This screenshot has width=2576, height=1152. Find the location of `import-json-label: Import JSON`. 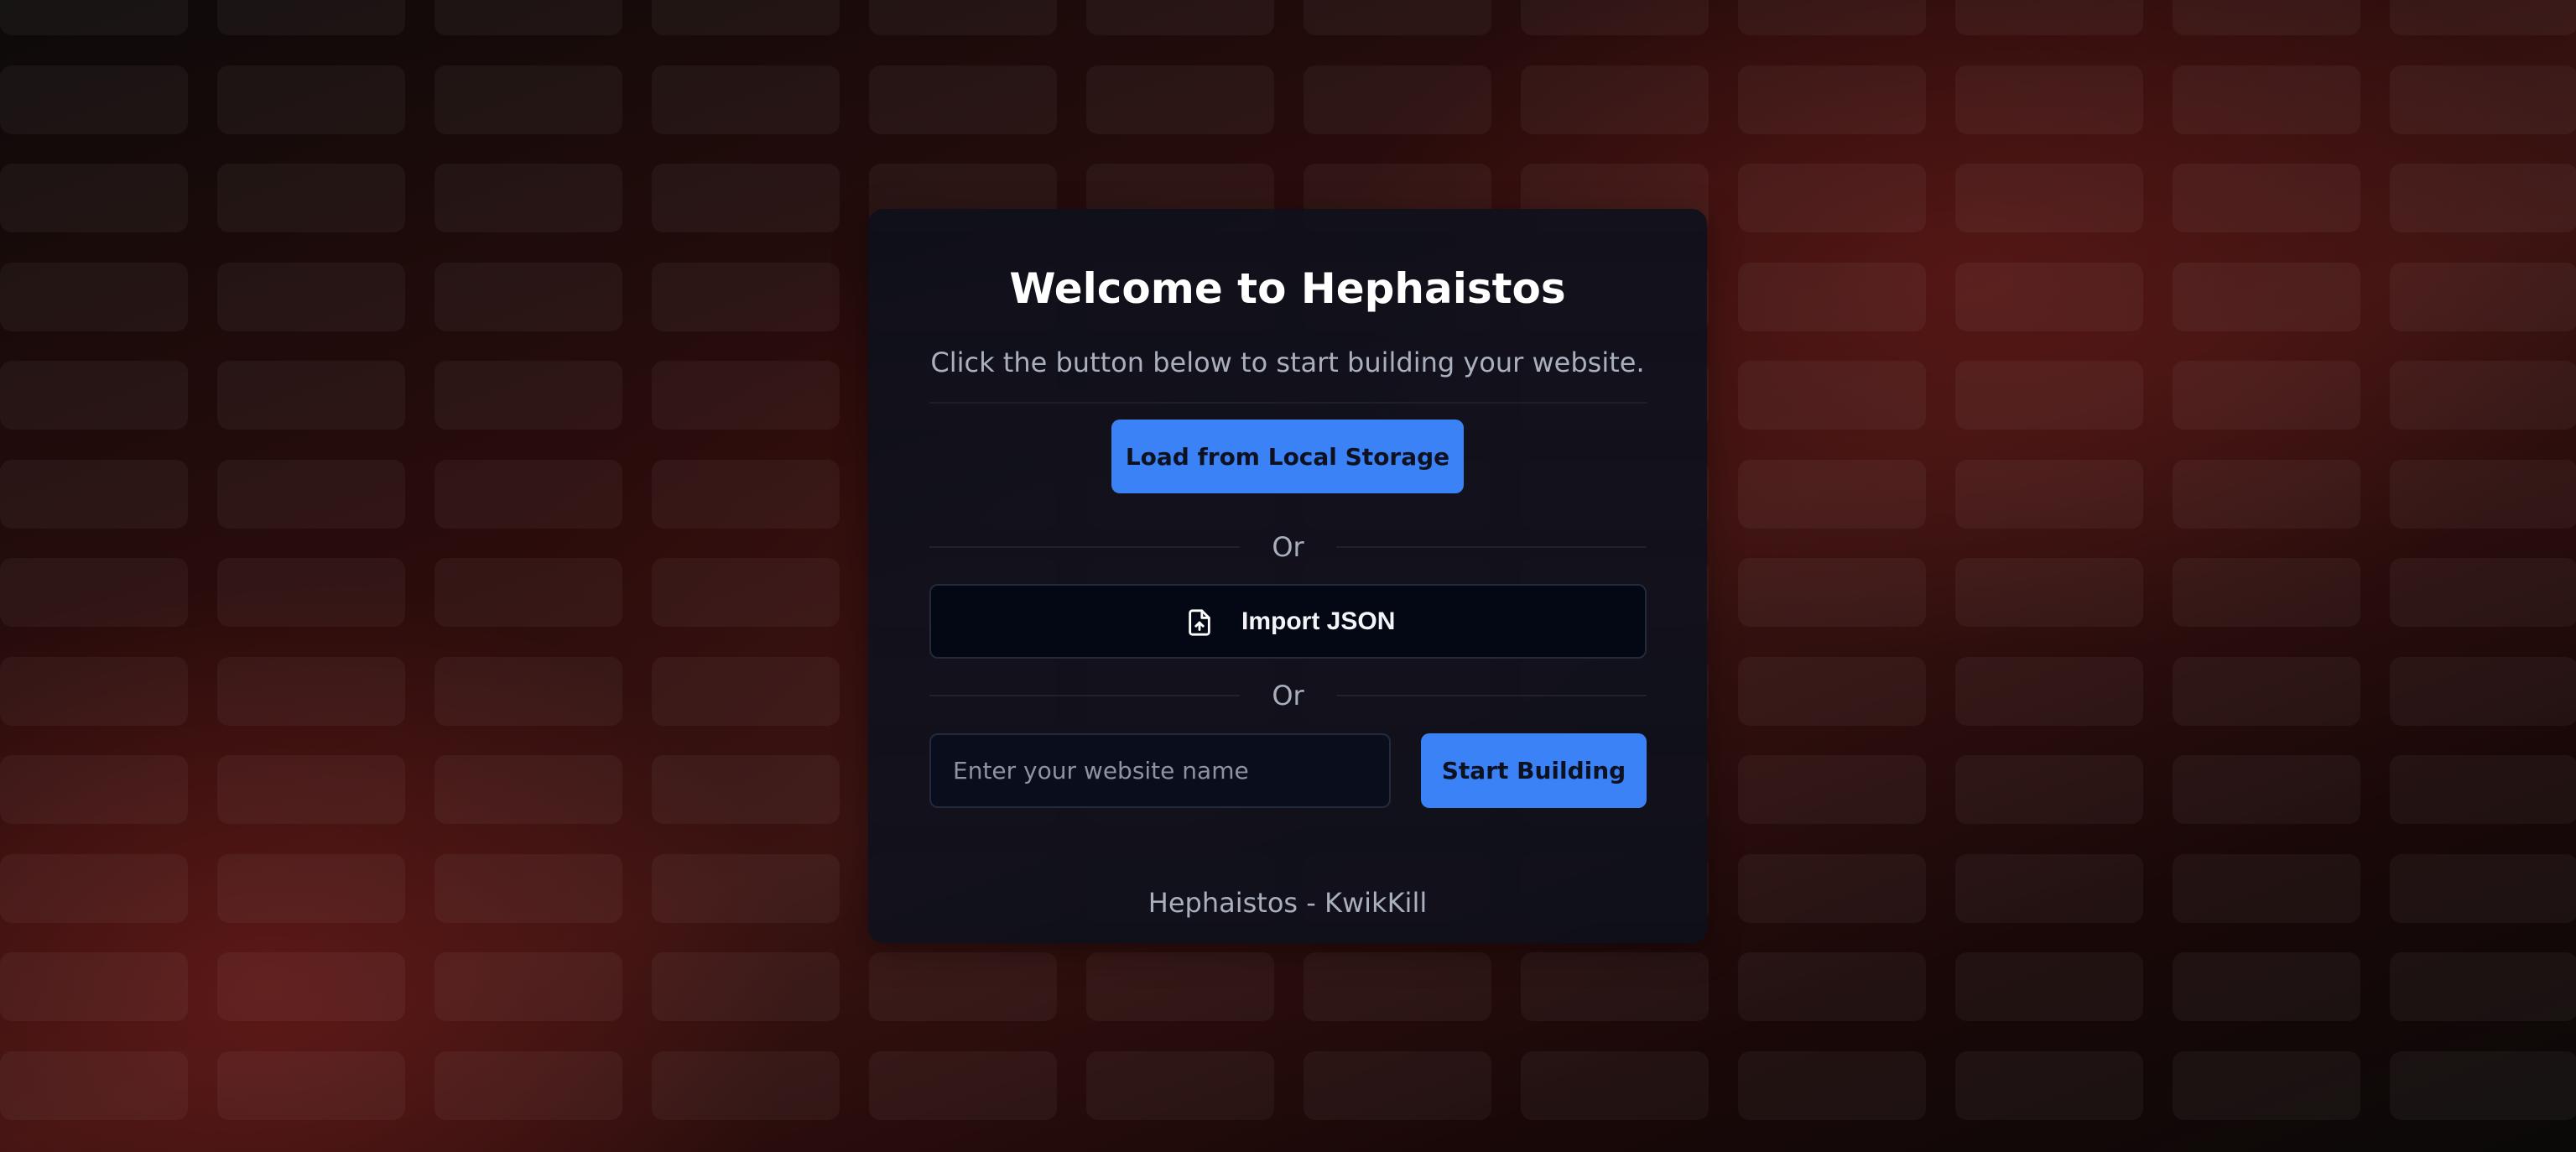

import-json-label: Import JSON is located at coordinates (1318, 621).